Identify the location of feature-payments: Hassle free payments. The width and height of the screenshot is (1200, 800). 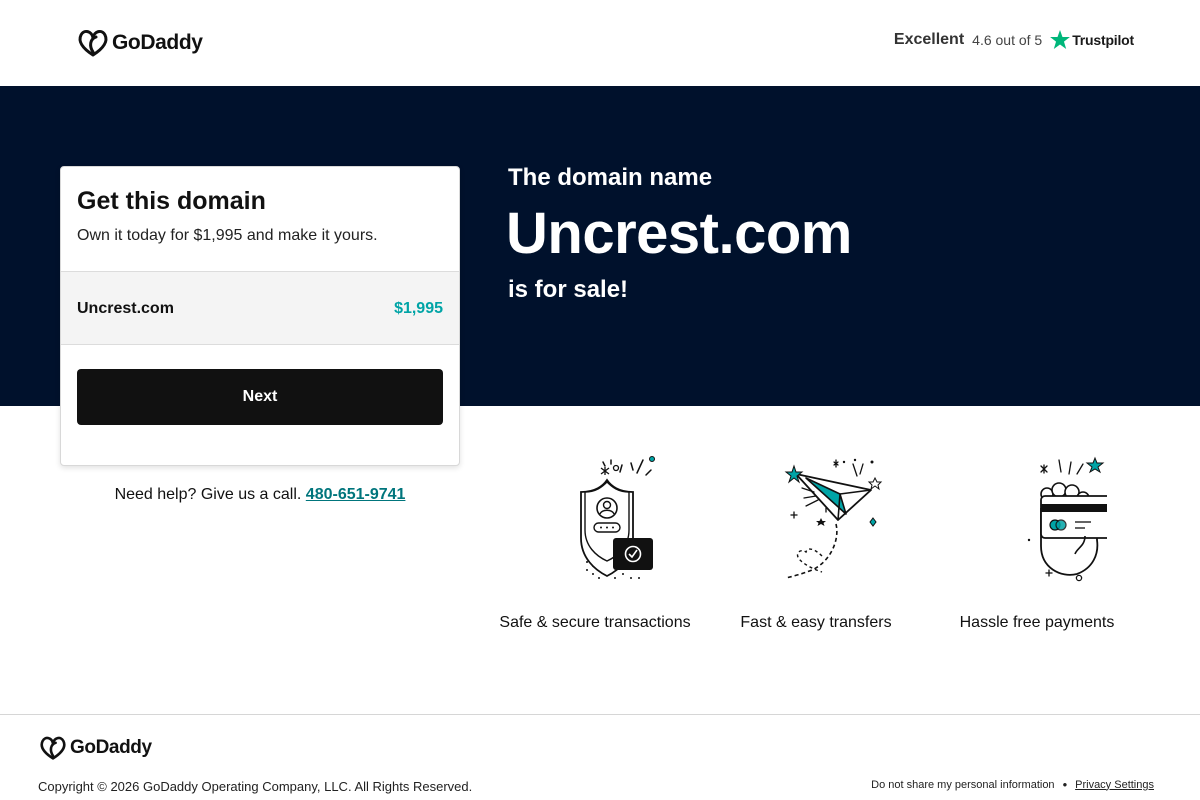
(1037, 540).